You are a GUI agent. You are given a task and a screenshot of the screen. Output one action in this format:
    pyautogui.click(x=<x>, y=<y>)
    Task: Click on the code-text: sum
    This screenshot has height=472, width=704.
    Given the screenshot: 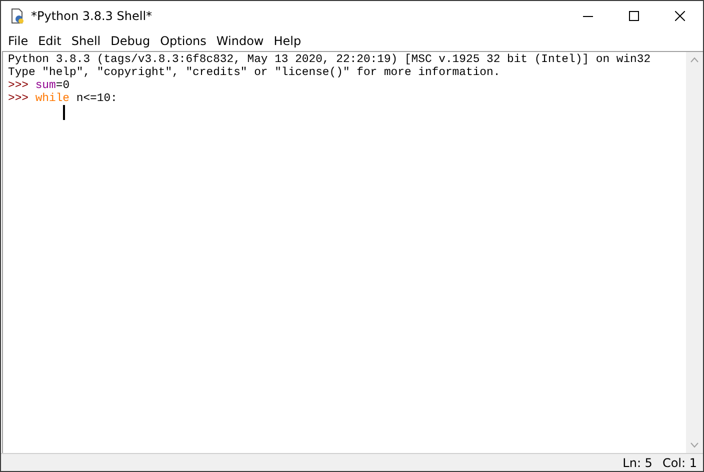 What is the action you would take?
    pyautogui.click(x=45, y=86)
    